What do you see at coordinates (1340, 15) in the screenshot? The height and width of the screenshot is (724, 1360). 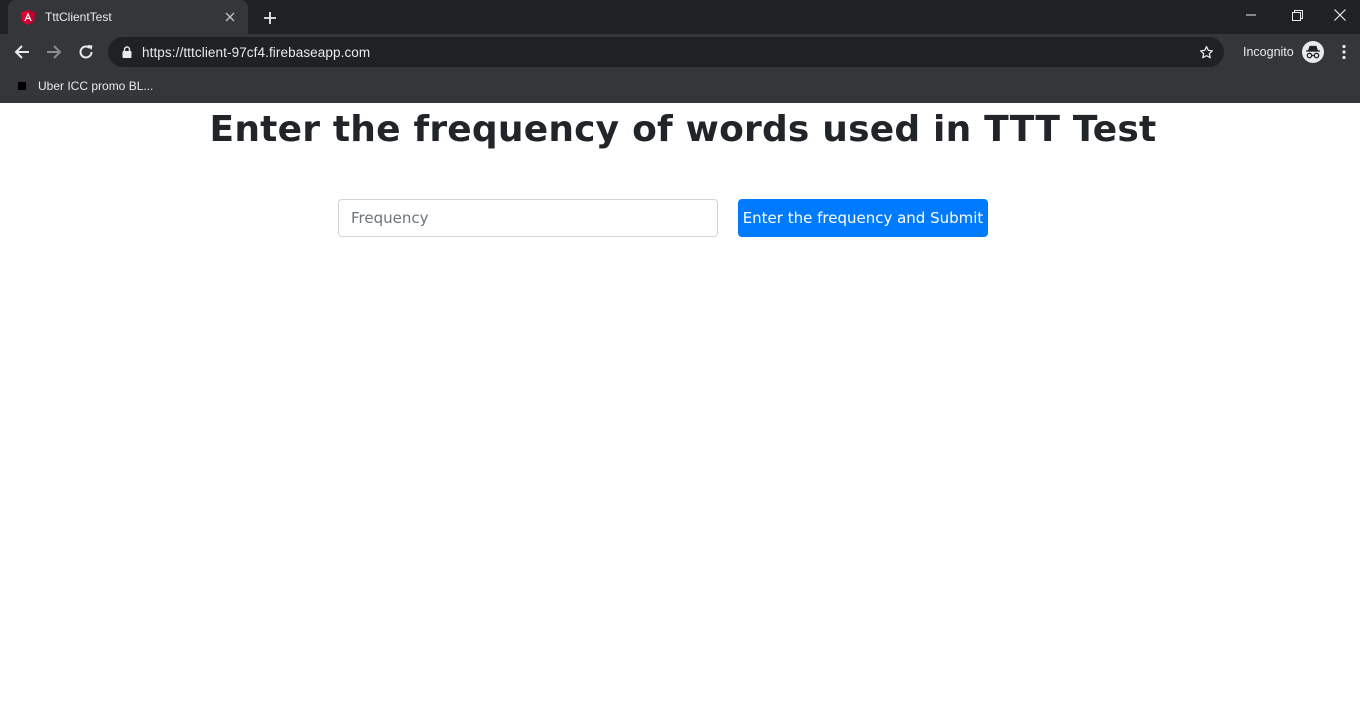 I see `window-close-button` at bounding box center [1340, 15].